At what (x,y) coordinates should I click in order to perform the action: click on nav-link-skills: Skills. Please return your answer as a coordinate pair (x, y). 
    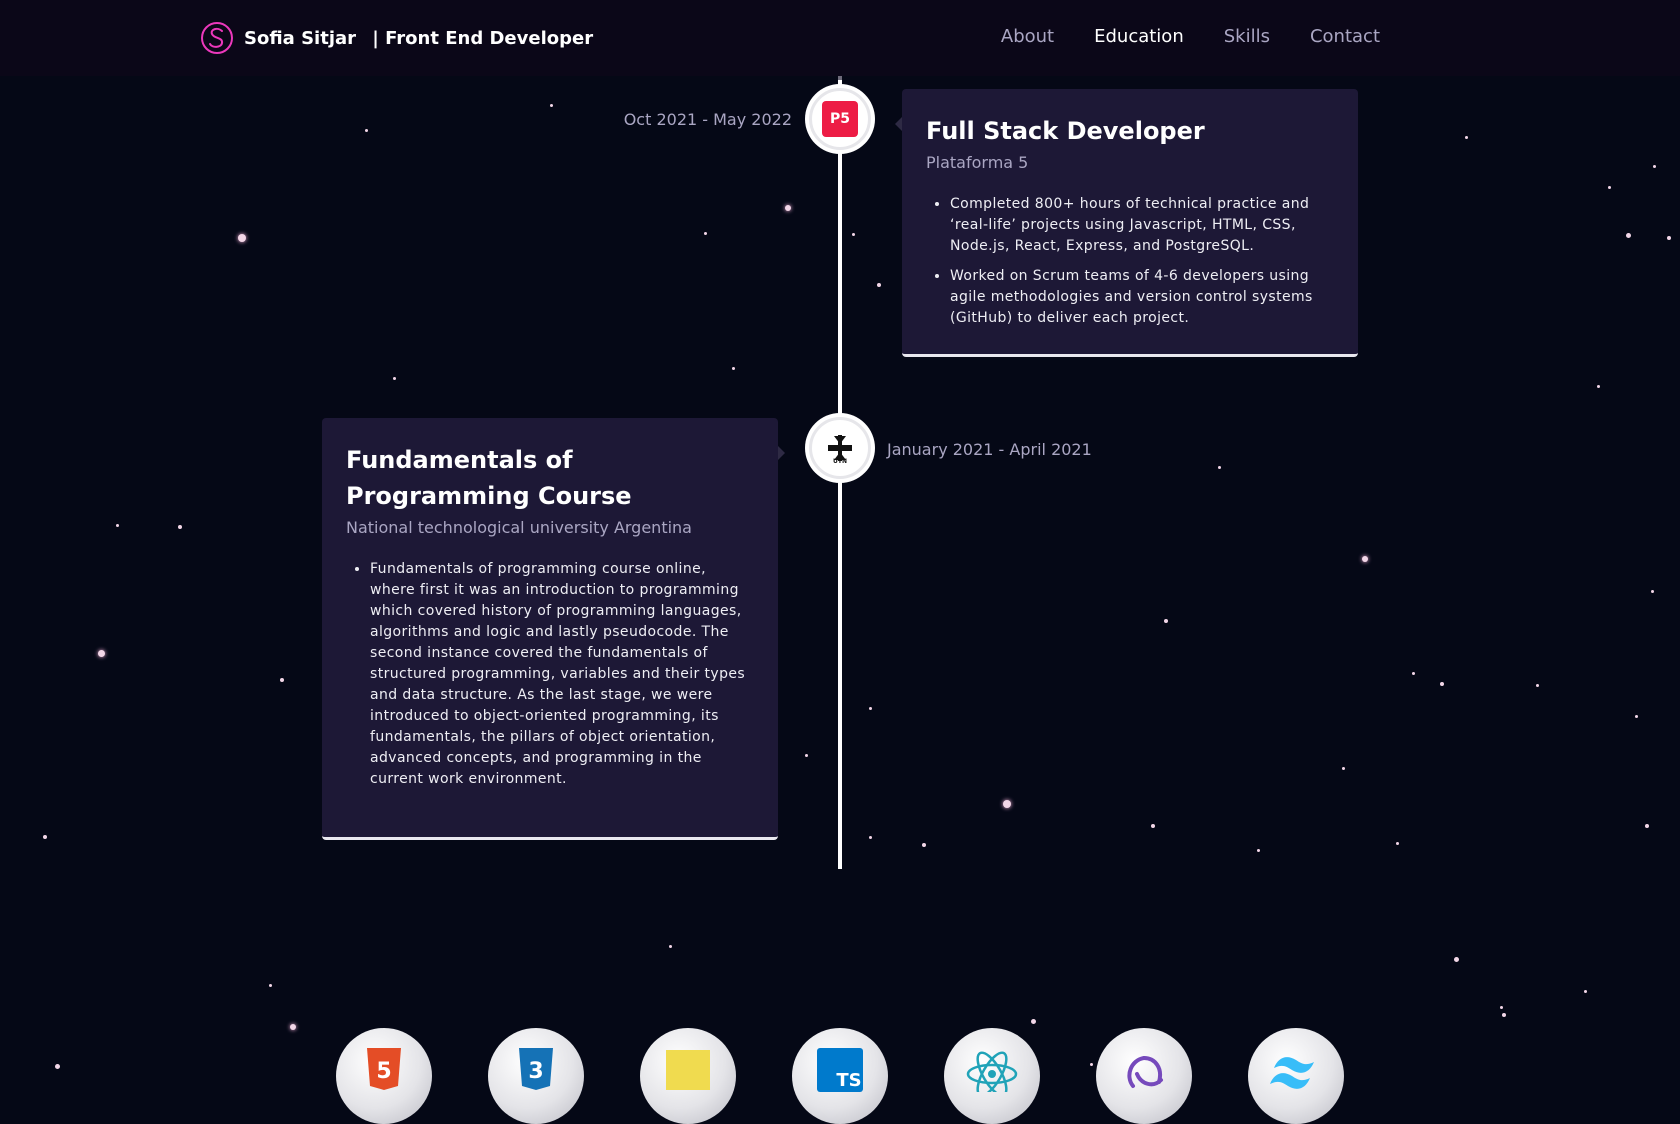
    Looking at the image, I should click on (1247, 36).